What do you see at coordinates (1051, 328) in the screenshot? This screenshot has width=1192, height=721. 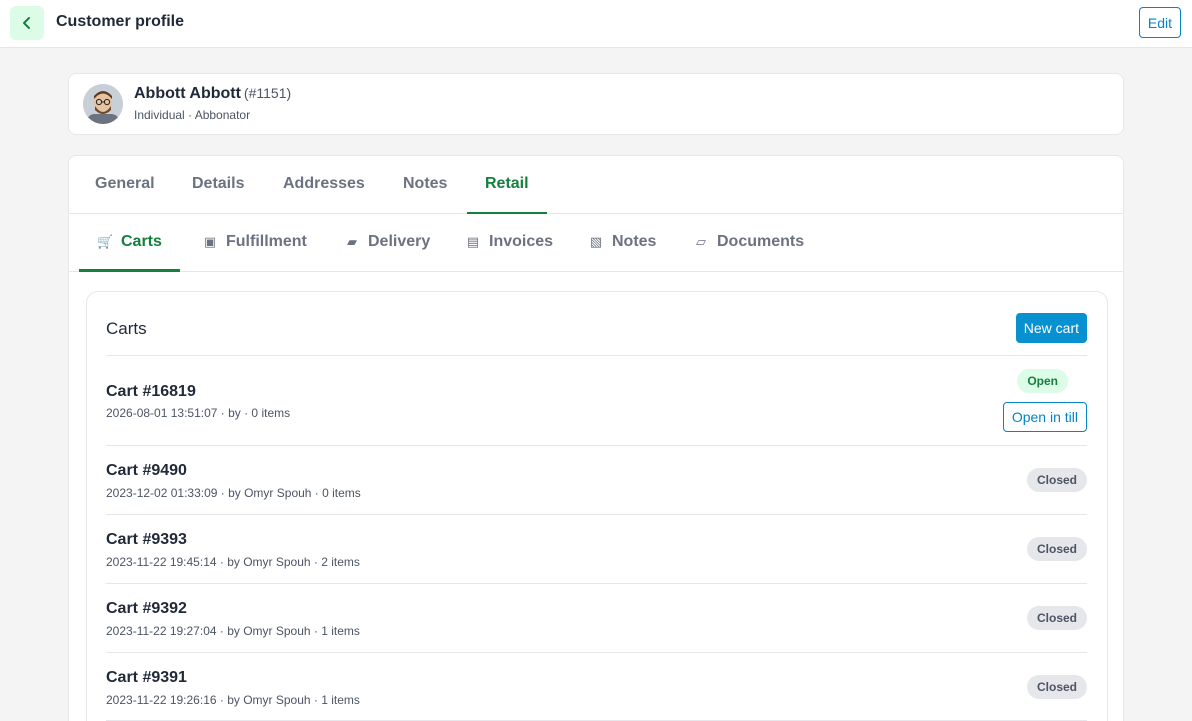 I see `new-cart-button: New cart` at bounding box center [1051, 328].